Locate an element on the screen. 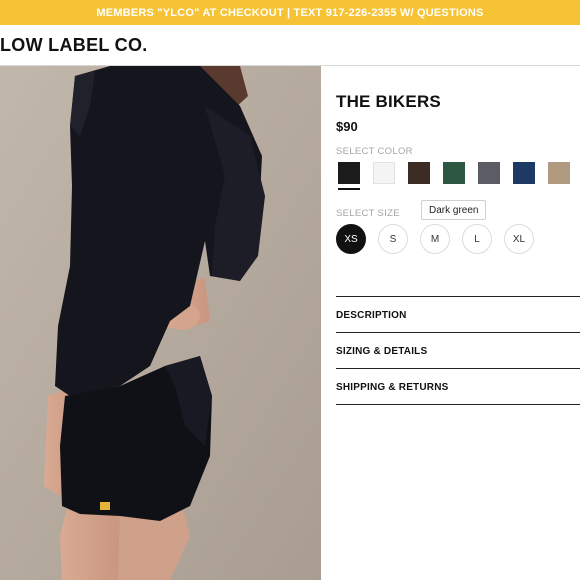 The height and width of the screenshot is (580, 580). select-color-label: SELECT COLOR is located at coordinates (374, 151).